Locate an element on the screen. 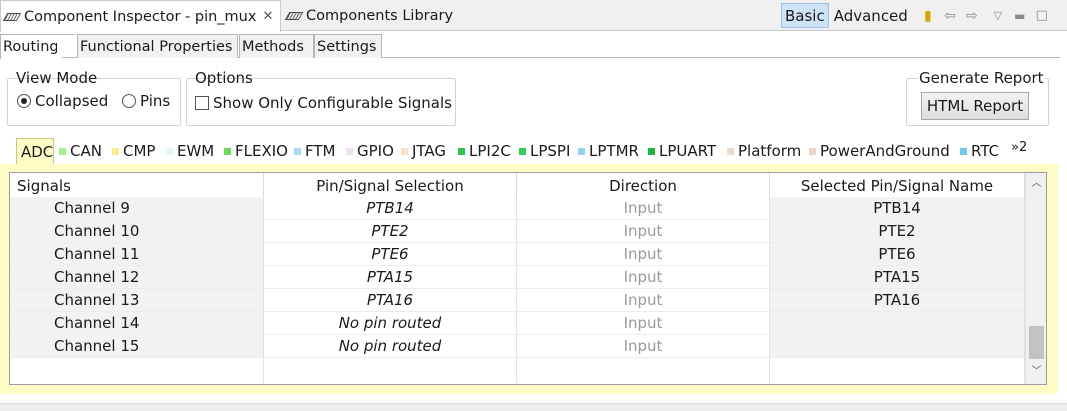 Image resolution: width=1067 pixels, height=411 pixels. peripheral-tab-label: LPI2C is located at coordinates (490, 151).